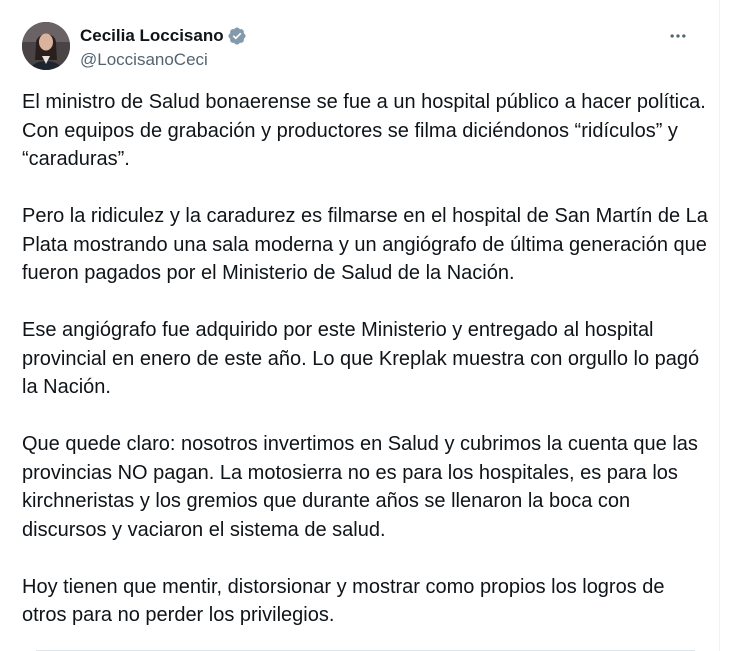 This screenshot has height=651, width=732. What do you see at coordinates (152, 36) in the screenshot?
I see `author-name: Cecilia Loccisano` at bounding box center [152, 36].